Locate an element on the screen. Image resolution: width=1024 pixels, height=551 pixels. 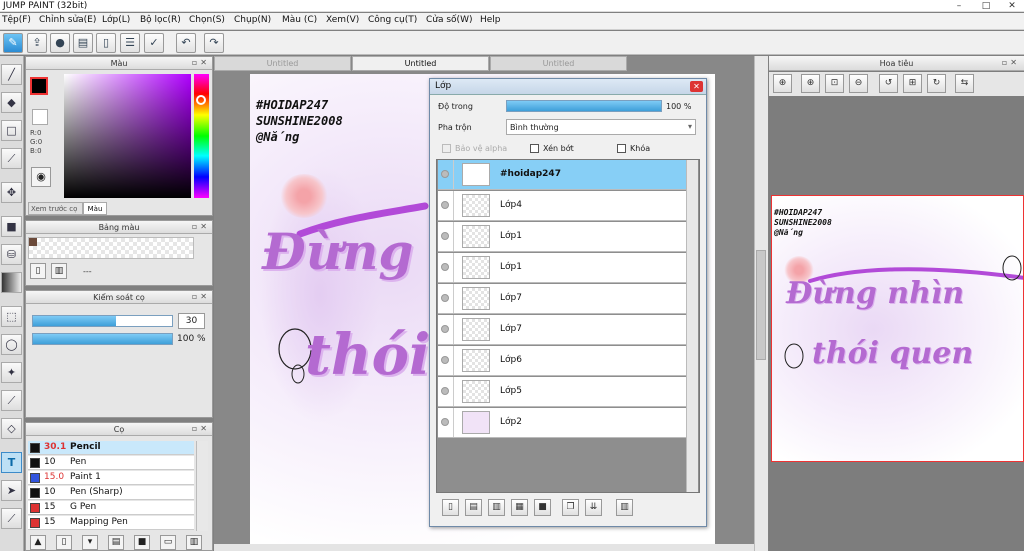
rect-select-icon: □ is located at coordinates (11, 130).